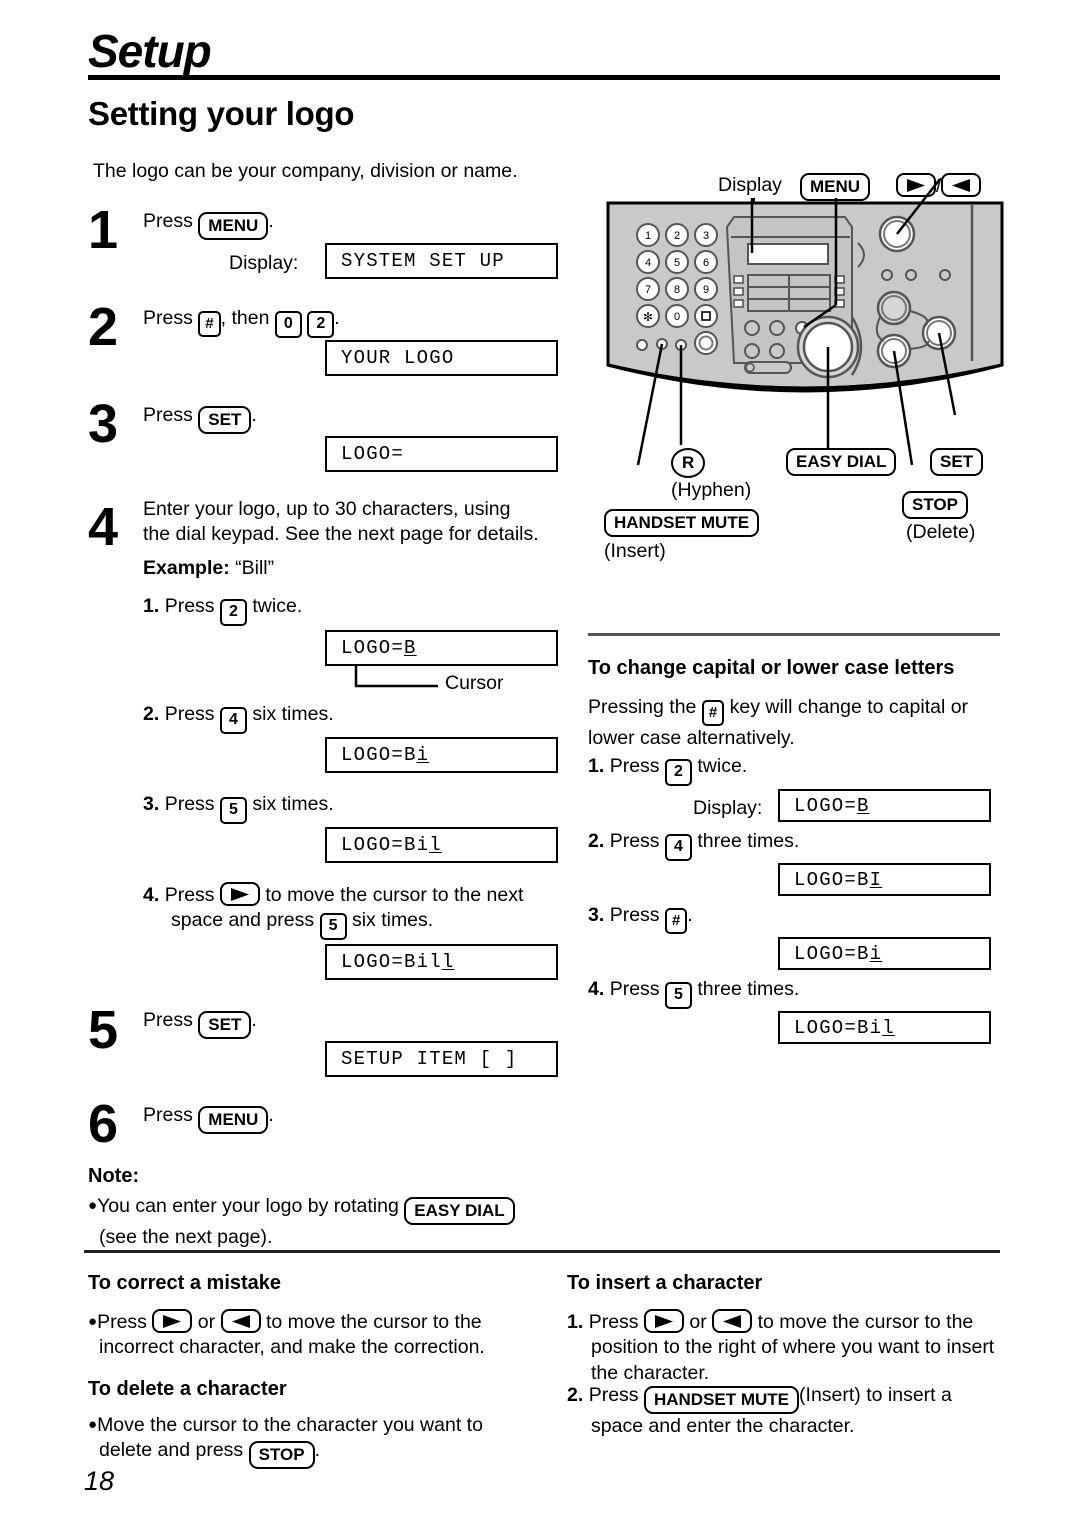  What do you see at coordinates (884, 953) in the screenshot?
I see `capital-step-3-display: LOGO=Bi` at bounding box center [884, 953].